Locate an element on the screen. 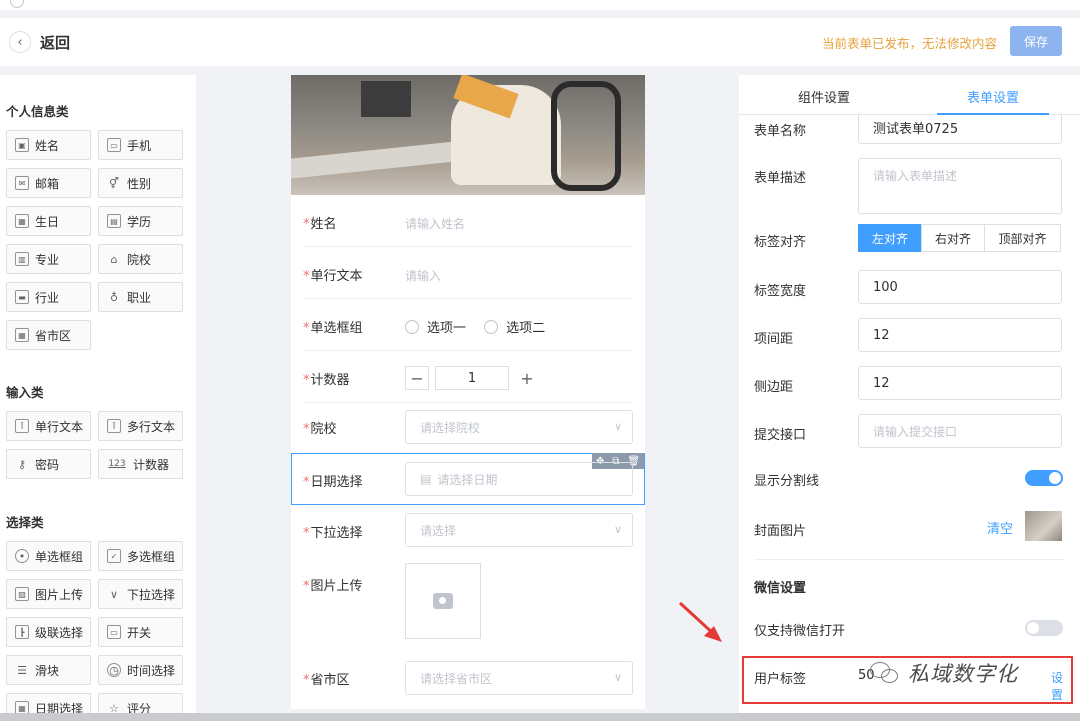 This screenshot has width=1080, height=721. building-icon: ▦ is located at coordinates (22, 335).